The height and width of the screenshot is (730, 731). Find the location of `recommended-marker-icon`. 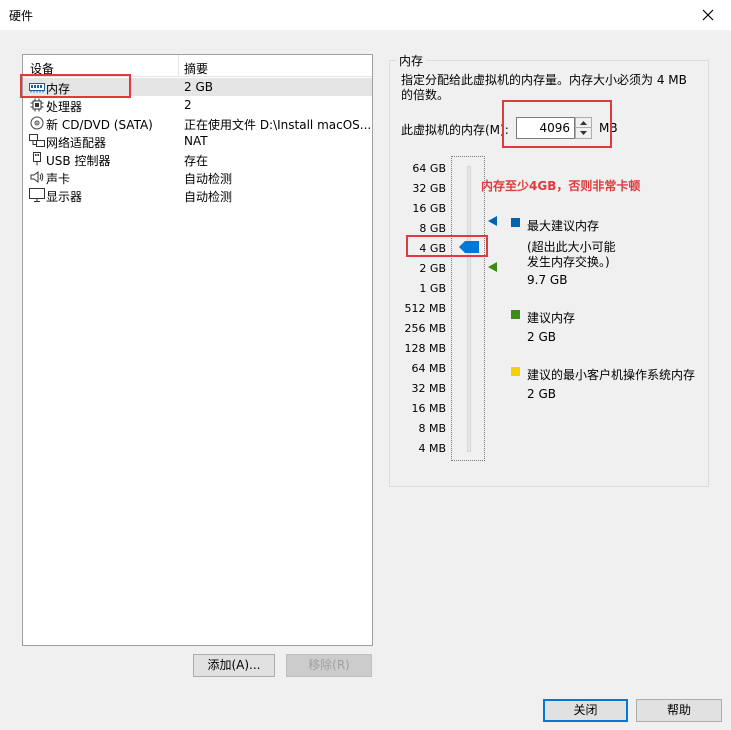

recommended-marker-icon is located at coordinates (492, 267).